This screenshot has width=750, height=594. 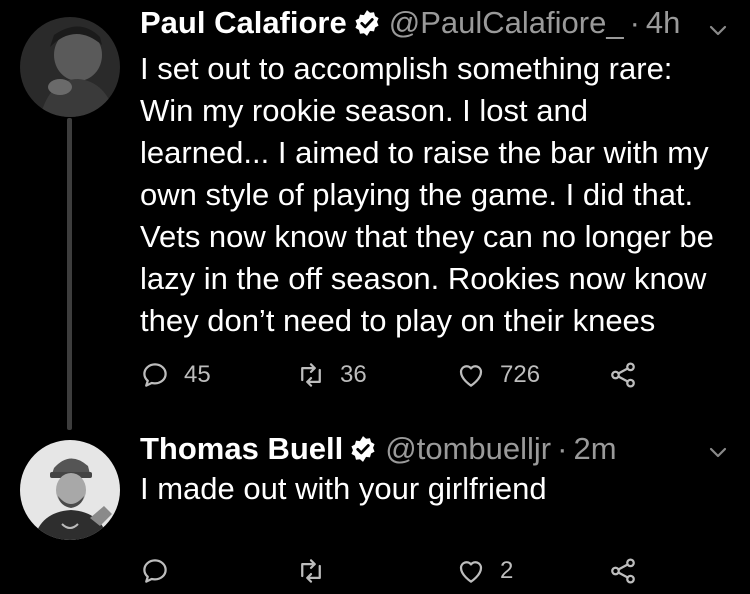 What do you see at coordinates (364, 110) in the screenshot?
I see `tweet-text-line: Win my rookie season. I lost and` at bounding box center [364, 110].